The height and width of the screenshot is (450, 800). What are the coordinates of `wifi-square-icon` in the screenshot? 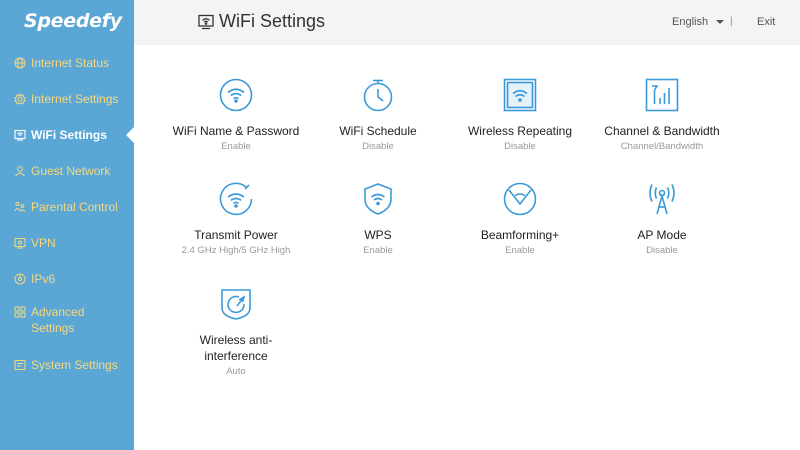 It's located at (520, 95).